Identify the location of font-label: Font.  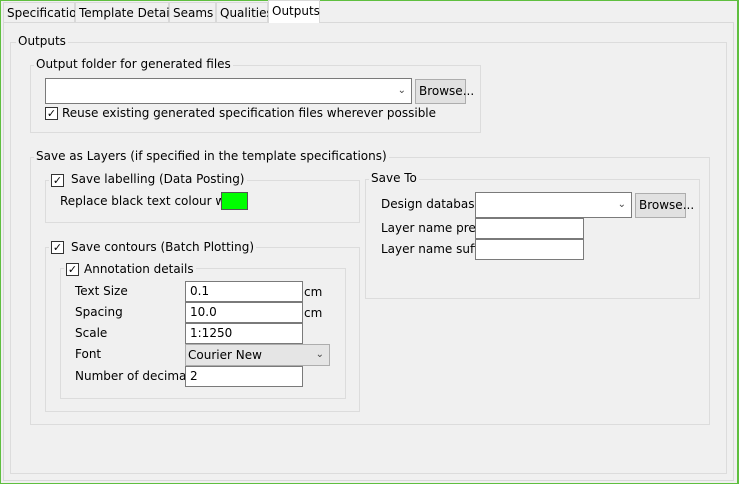
(88, 354).